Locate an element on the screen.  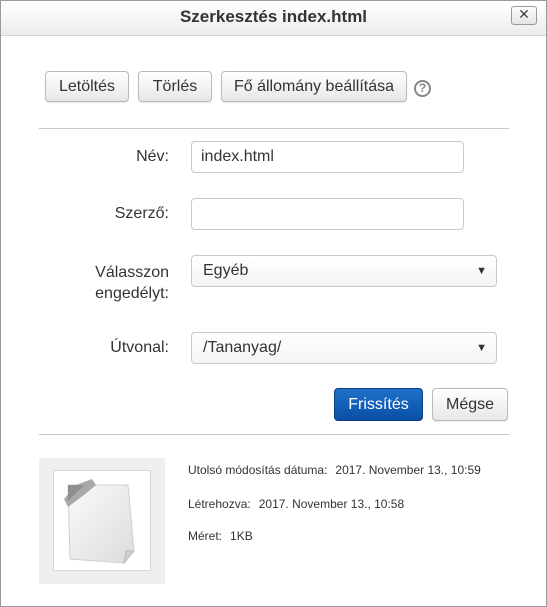
modified-value: 2017. November 13., 10:59 is located at coordinates (408, 470).